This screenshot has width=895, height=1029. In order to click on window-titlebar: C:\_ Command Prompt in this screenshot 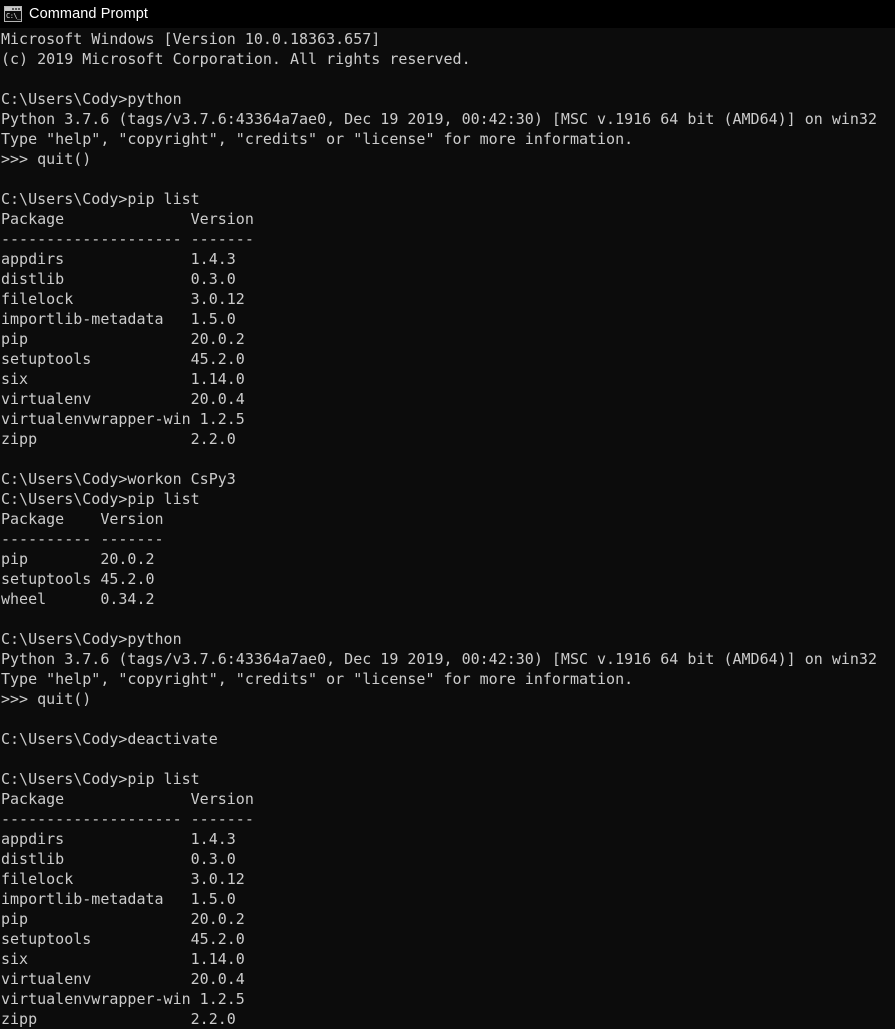, I will do `click(447, 14)`.